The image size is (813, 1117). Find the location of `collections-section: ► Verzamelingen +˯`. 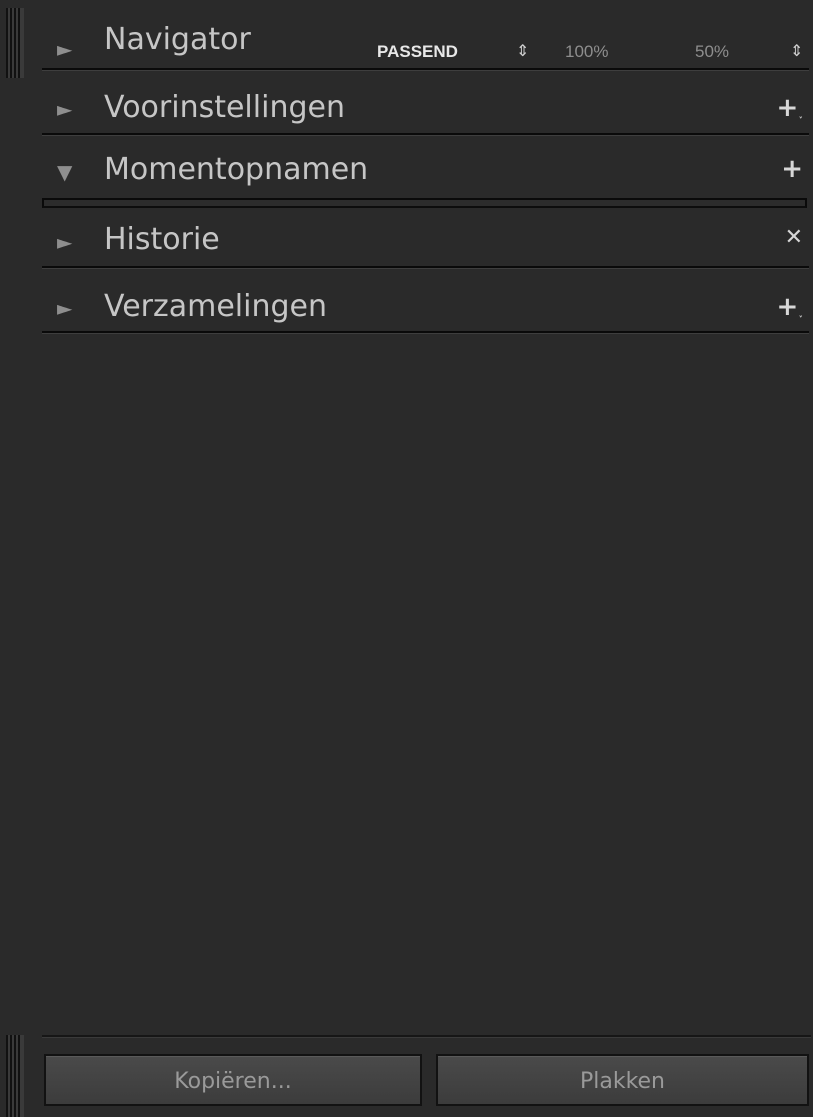

collections-section: ► Verzamelingen +˯ is located at coordinates (426, 306).